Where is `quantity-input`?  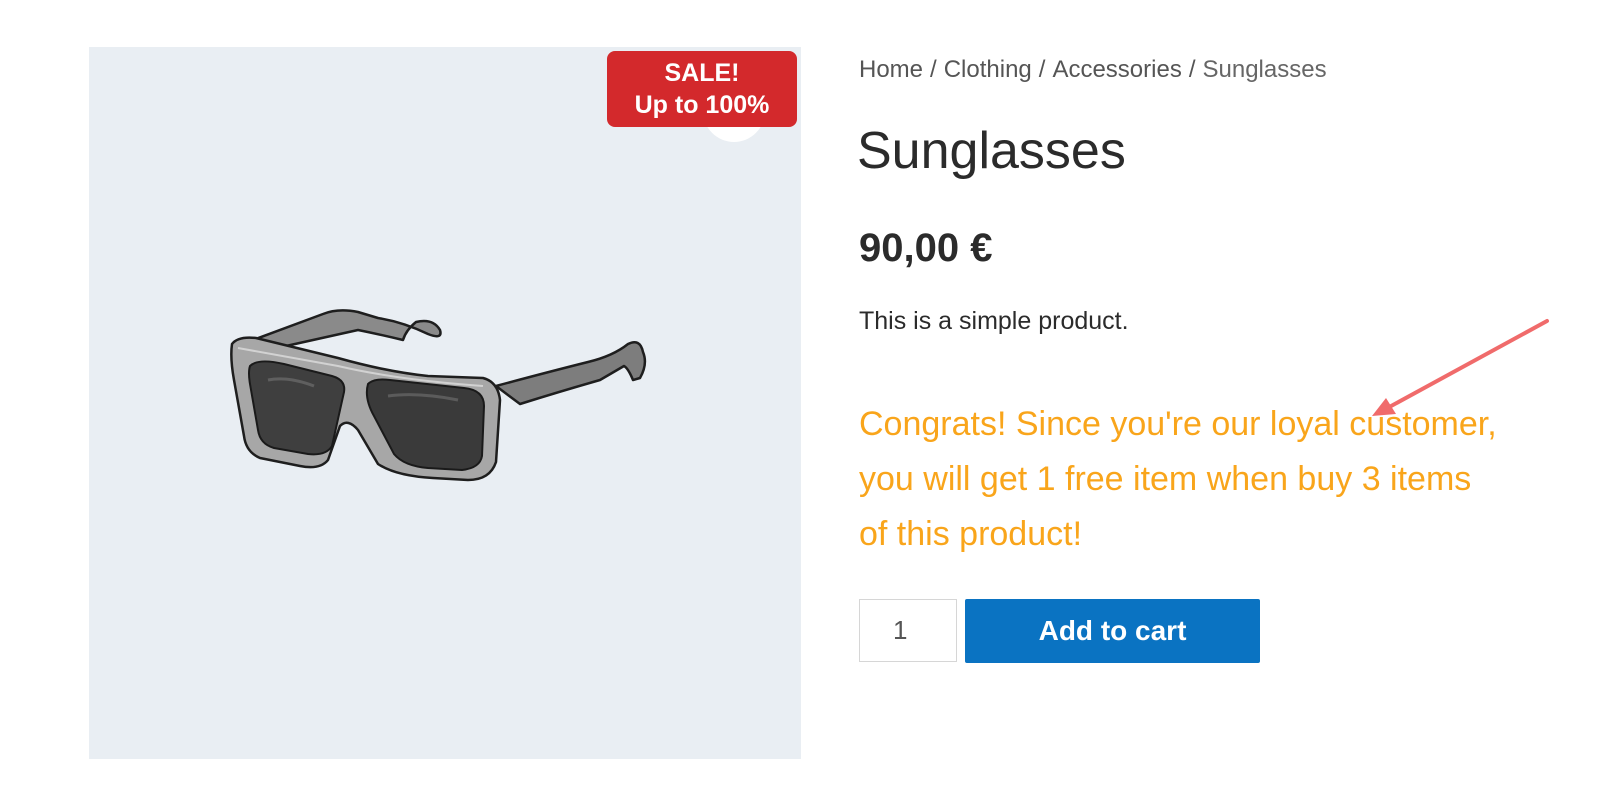
quantity-input is located at coordinates (908, 630).